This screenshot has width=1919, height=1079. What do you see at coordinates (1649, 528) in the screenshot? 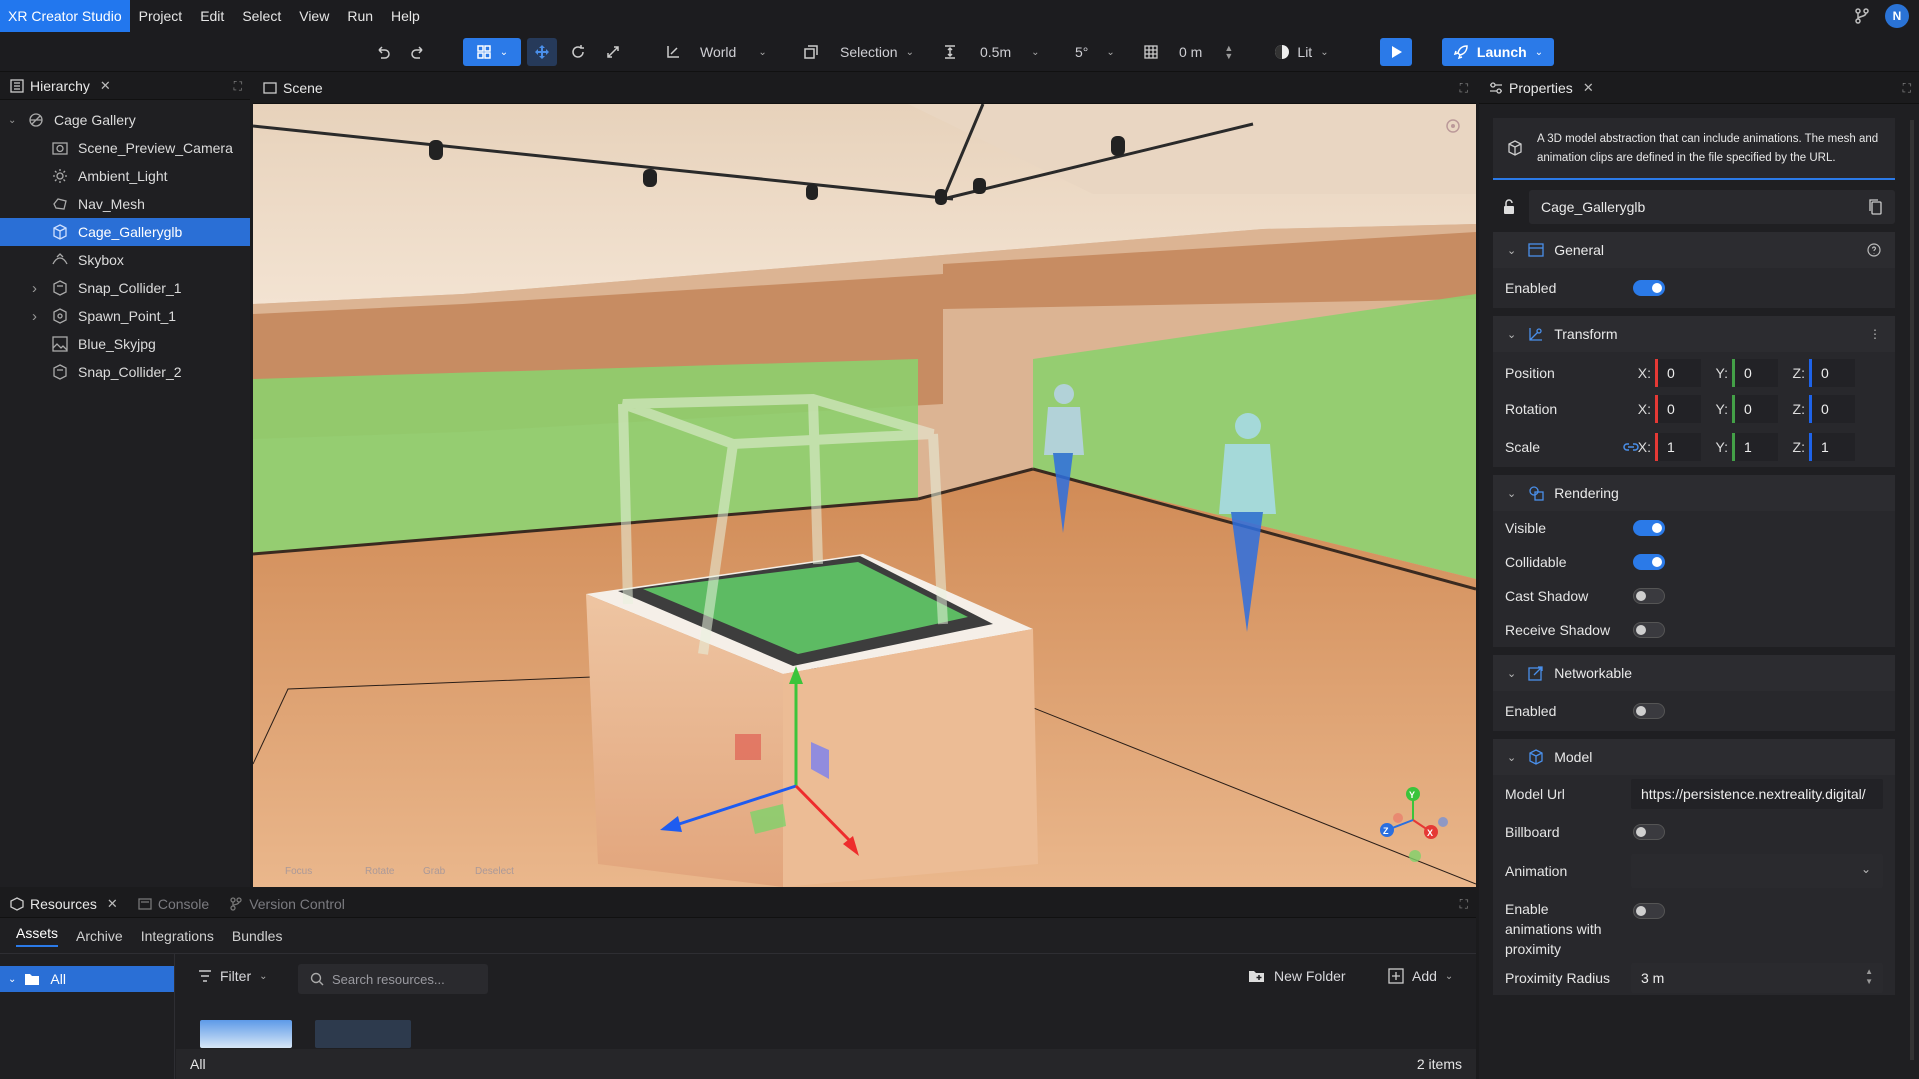
I see `visible-toggle` at bounding box center [1649, 528].